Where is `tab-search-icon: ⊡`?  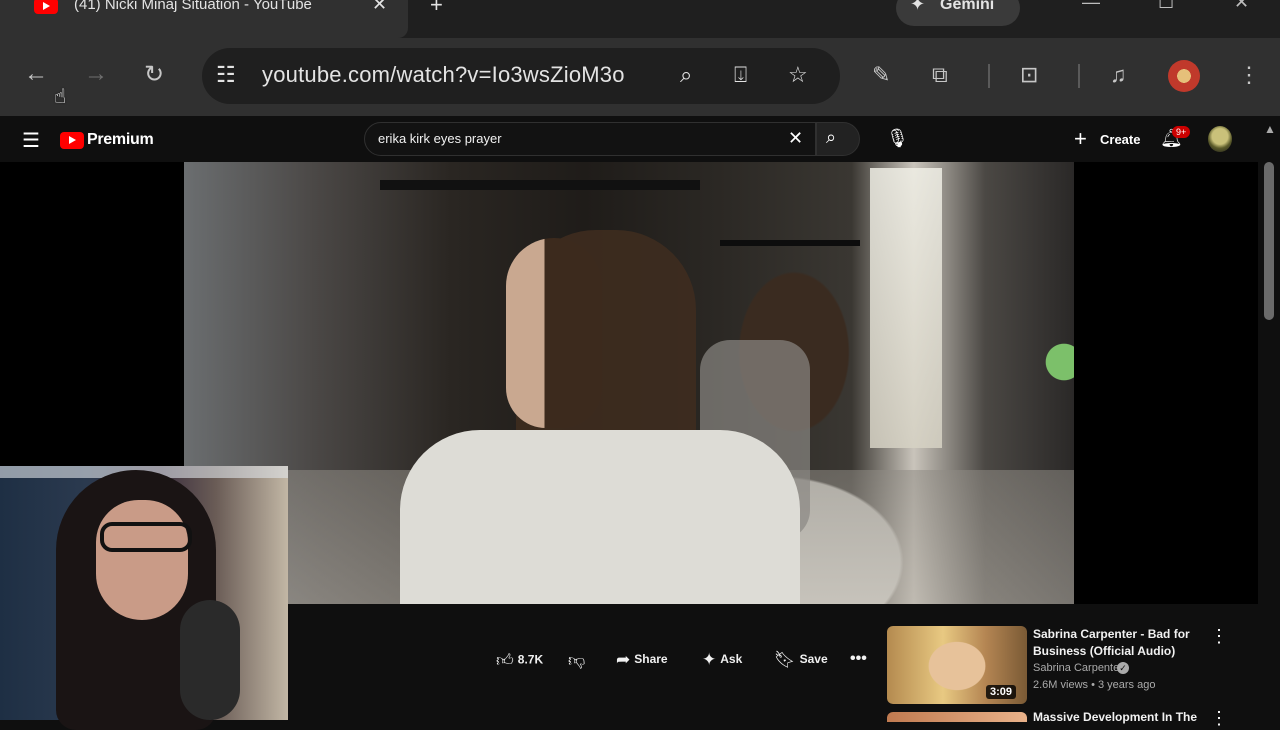
tab-search-icon: ⊡ is located at coordinates (1029, 75).